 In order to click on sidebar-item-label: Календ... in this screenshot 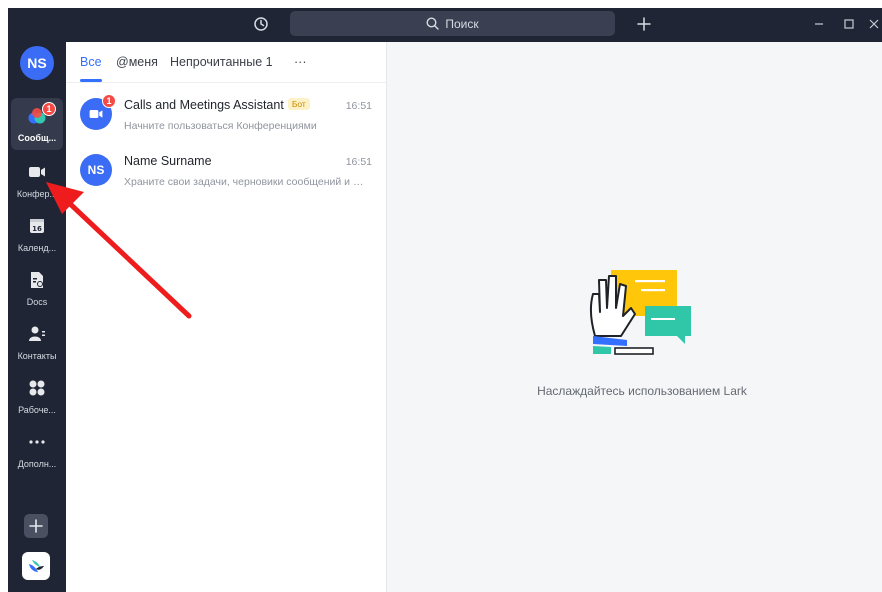, I will do `click(37, 248)`.